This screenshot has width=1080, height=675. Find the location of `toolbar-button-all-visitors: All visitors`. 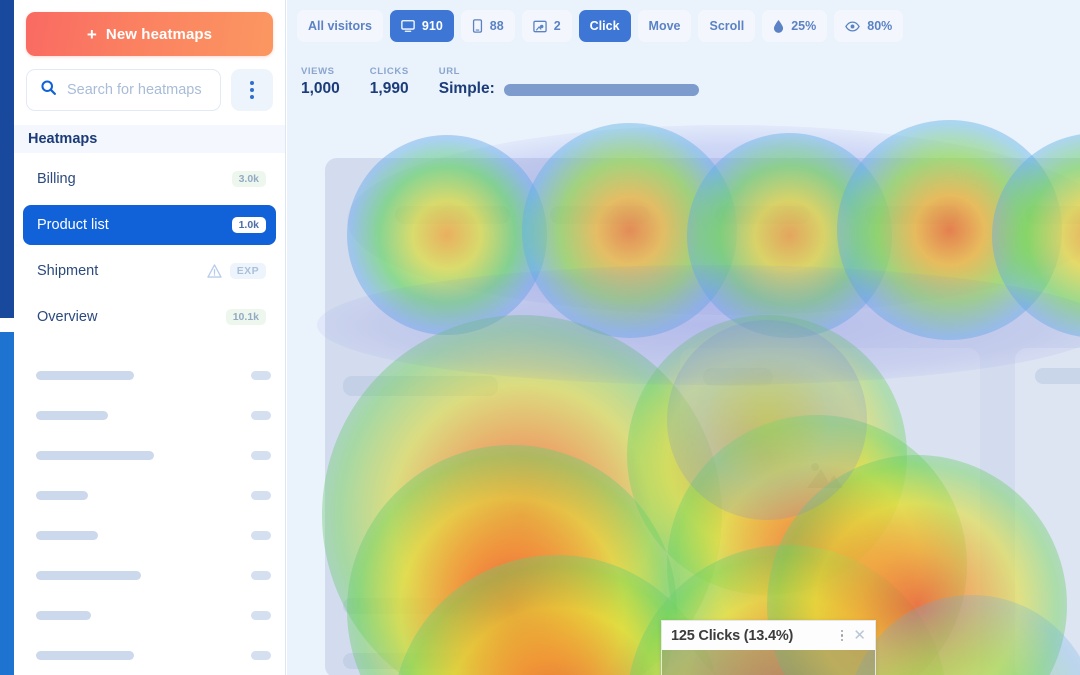

toolbar-button-all-visitors: All visitors is located at coordinates (340, 26).